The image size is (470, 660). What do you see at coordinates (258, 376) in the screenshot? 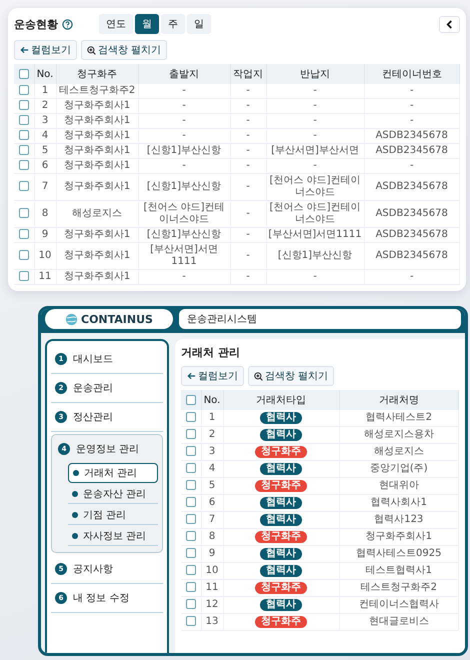
I see `zoom-in-icon` at bounding box center [258, 376].